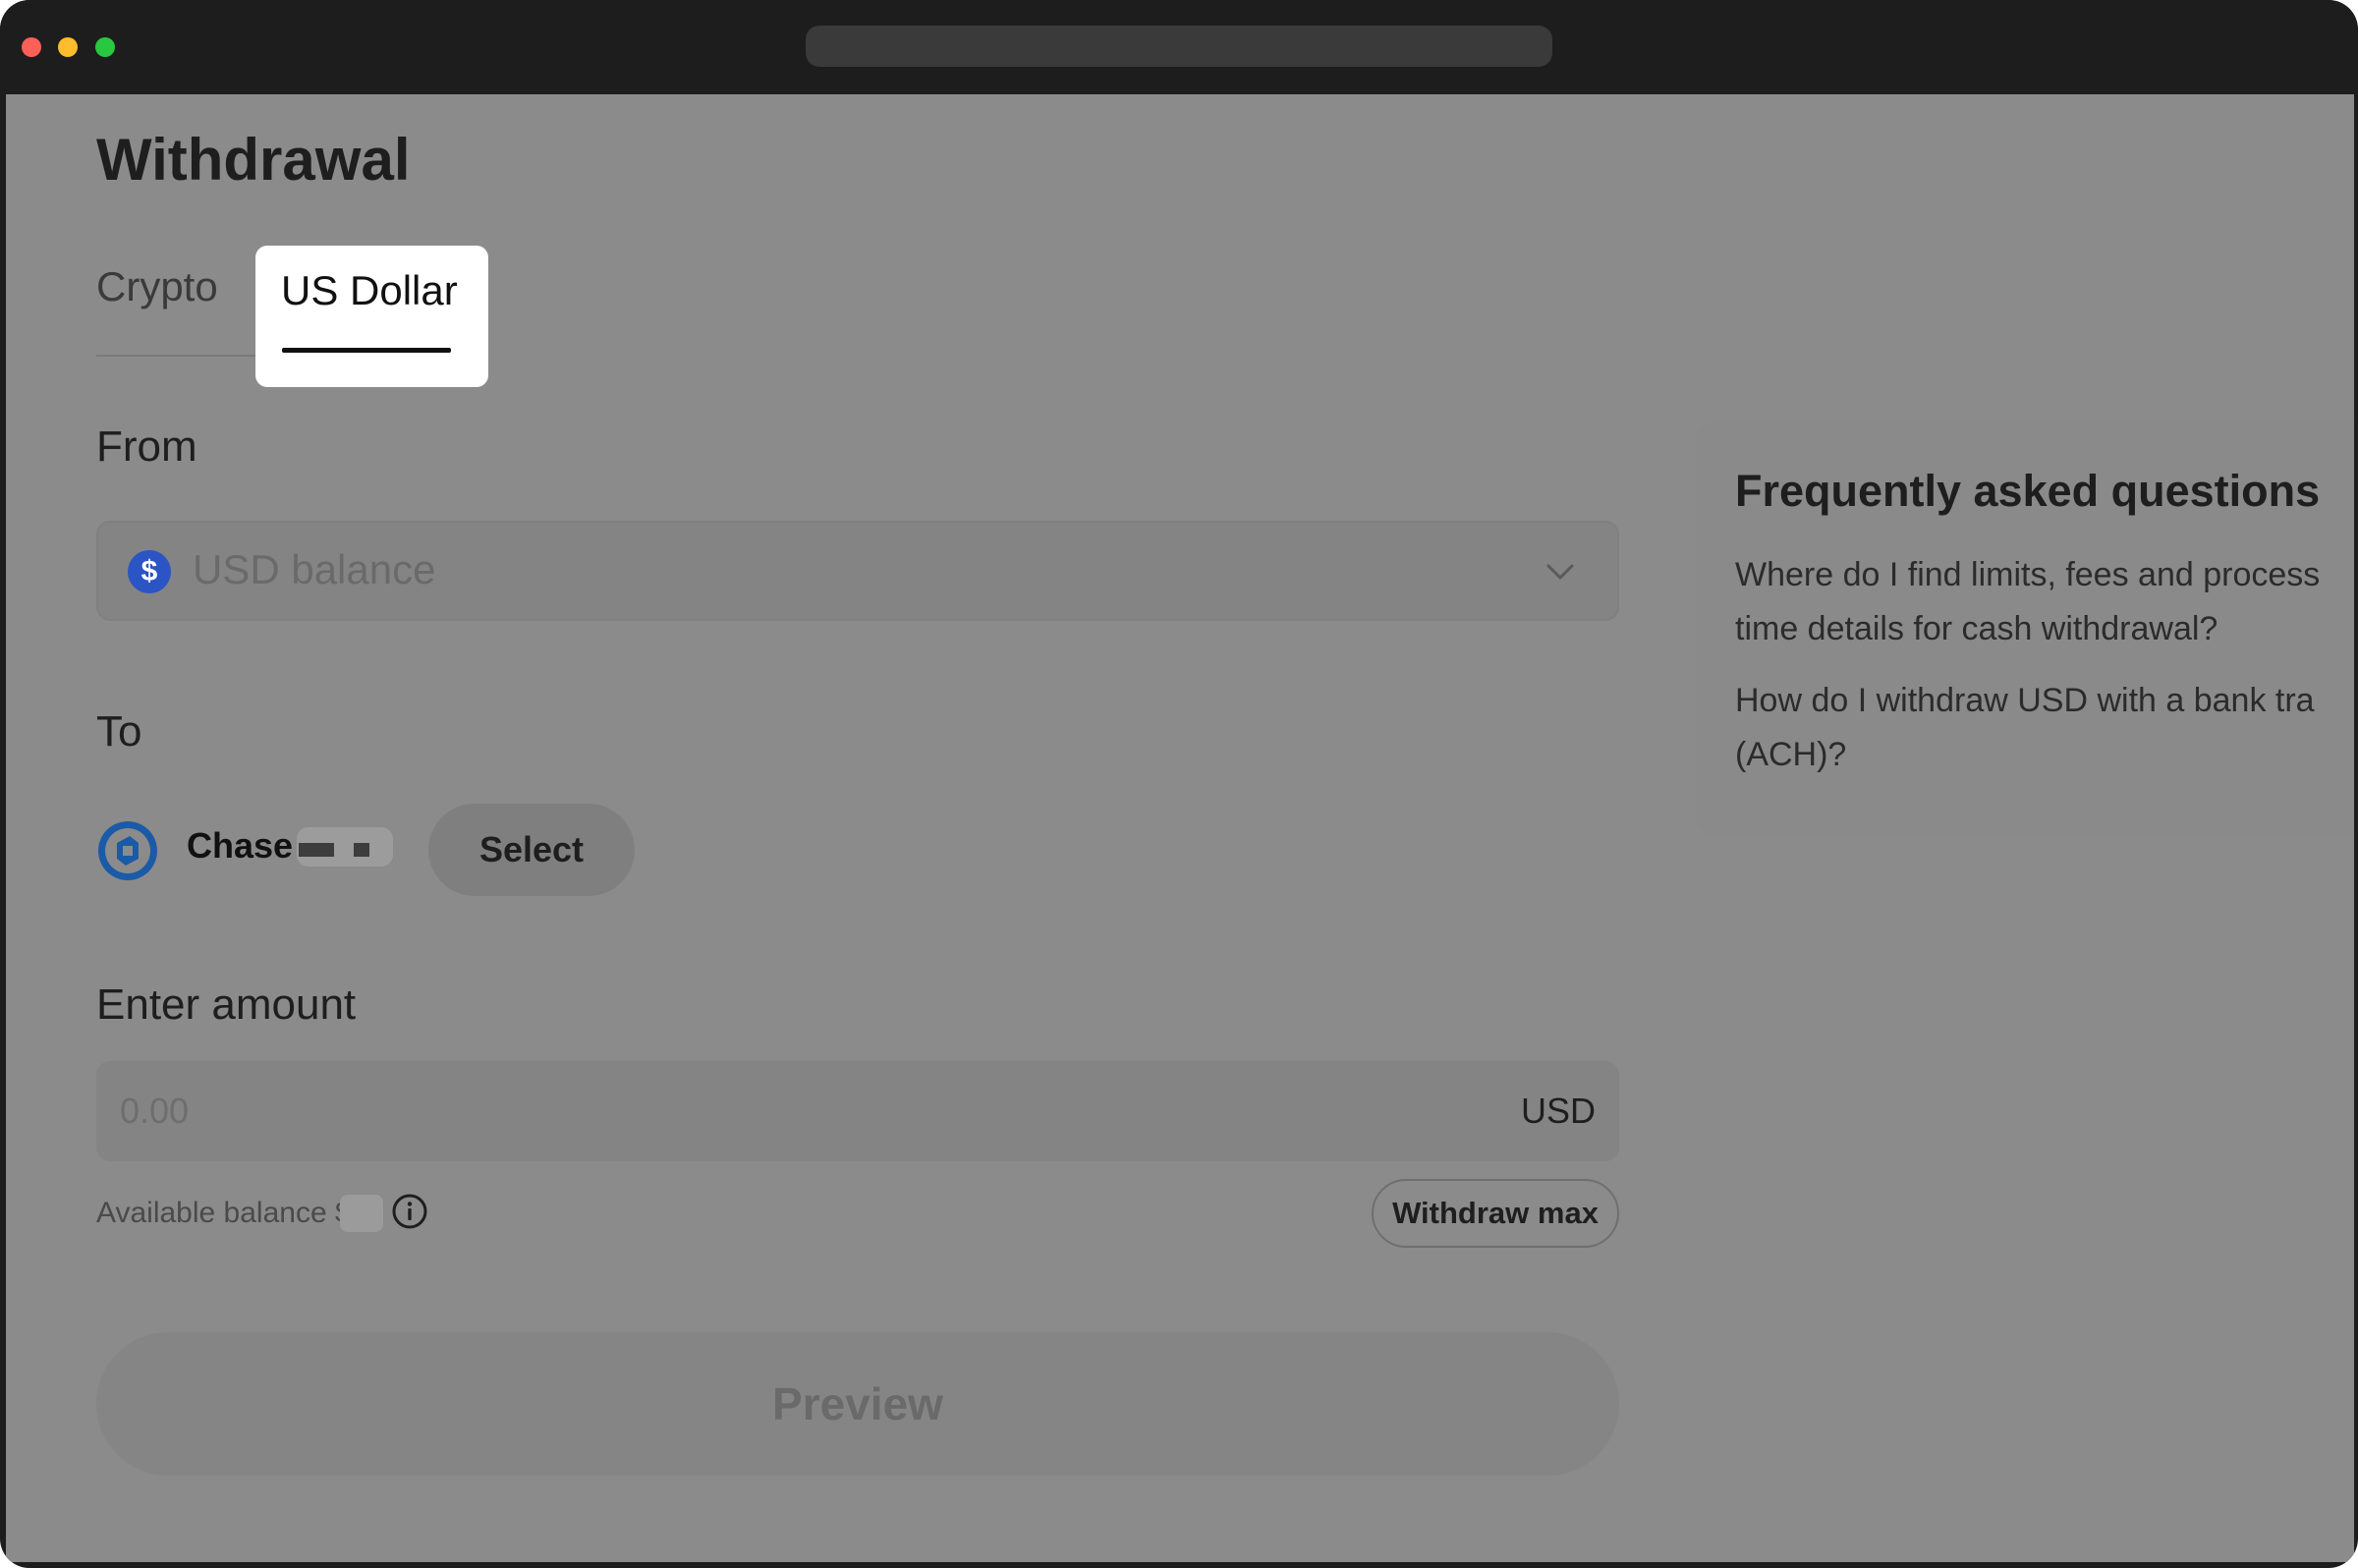 This screenshot has height=1568, width=2358. I want to click on from-account-select: $ USD balance, so click(857, 571).